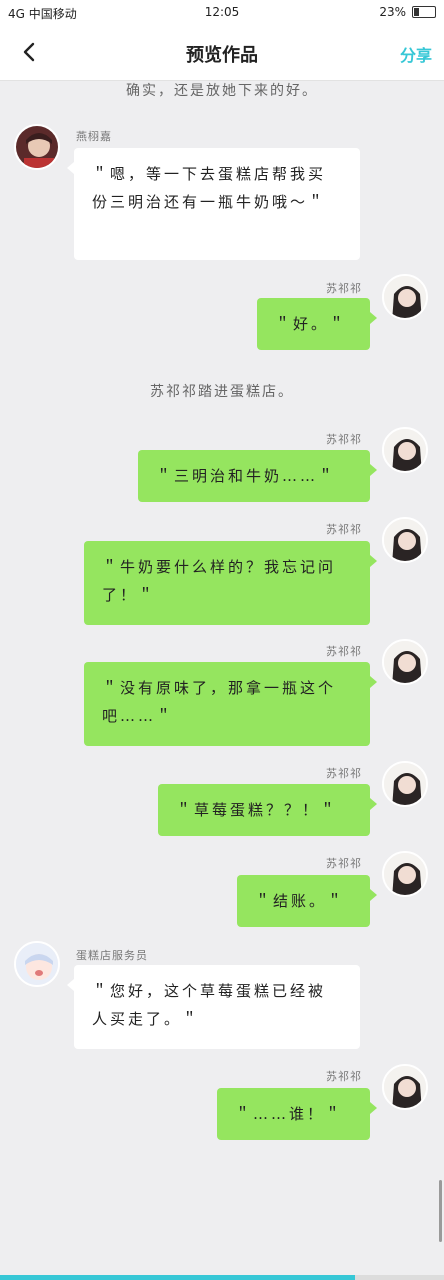  What do you see at coordinates (317, 324) in the screenshot?
I see `message-bubble: ＂好。＂` at bounding box center [317, 324].